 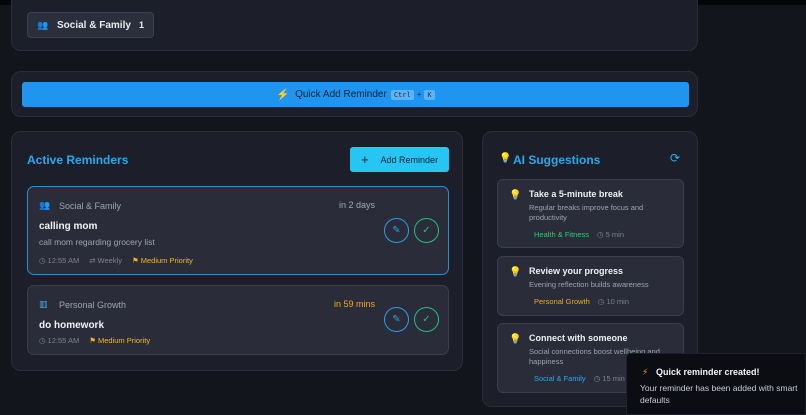 I want to click on category-chip-count: 1, so click(x=141, y=25).